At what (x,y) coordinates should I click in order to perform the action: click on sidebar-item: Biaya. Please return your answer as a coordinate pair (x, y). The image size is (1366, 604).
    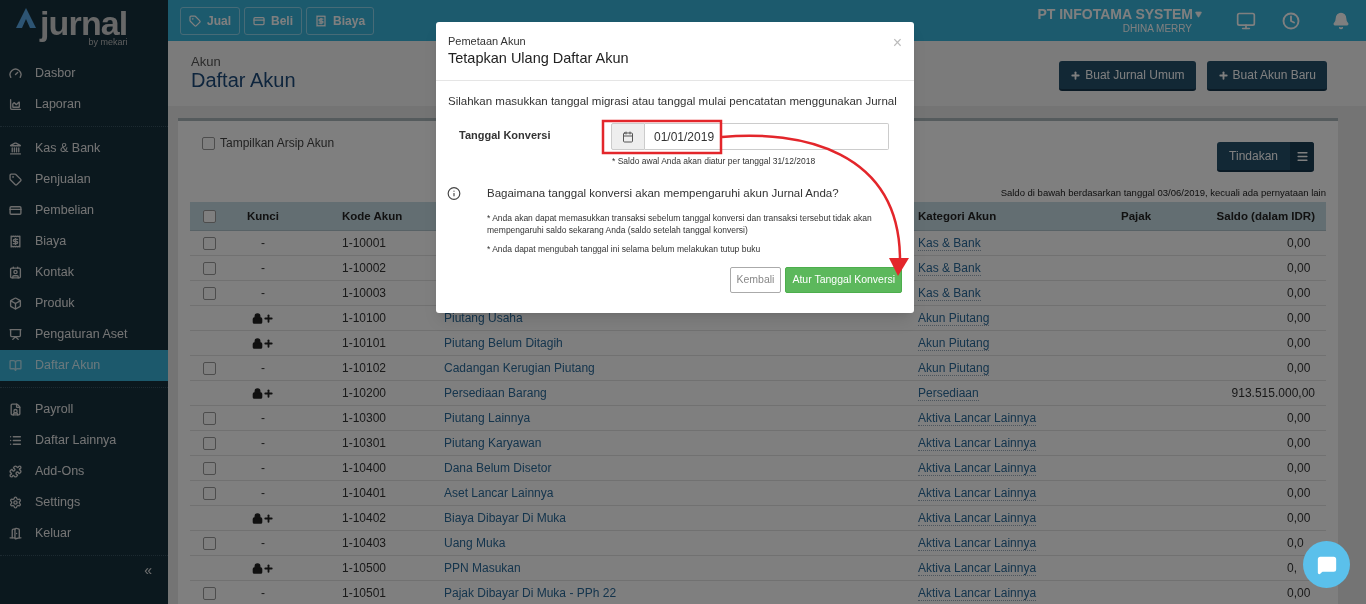
    Looking at the image, I should click on (84, 241).